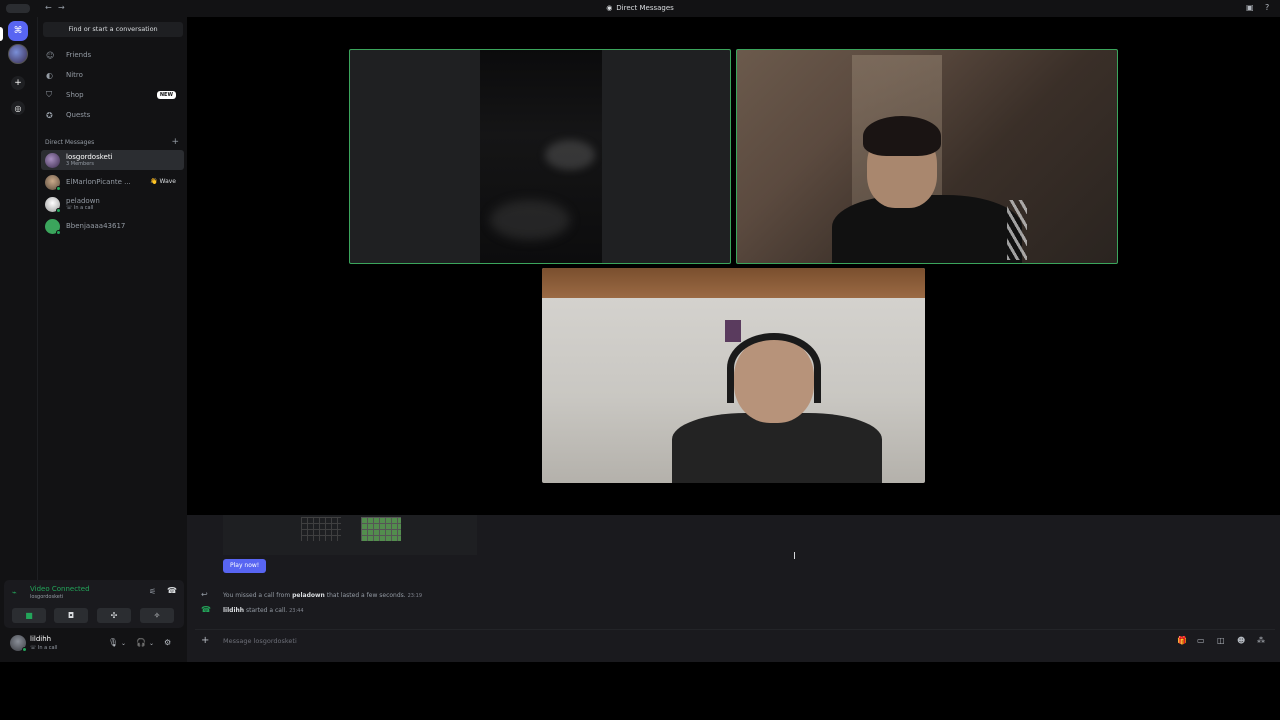 This screenshot has height=720, width=1280. I want to click on apps-icon: ⁂, so click(1261, 640).